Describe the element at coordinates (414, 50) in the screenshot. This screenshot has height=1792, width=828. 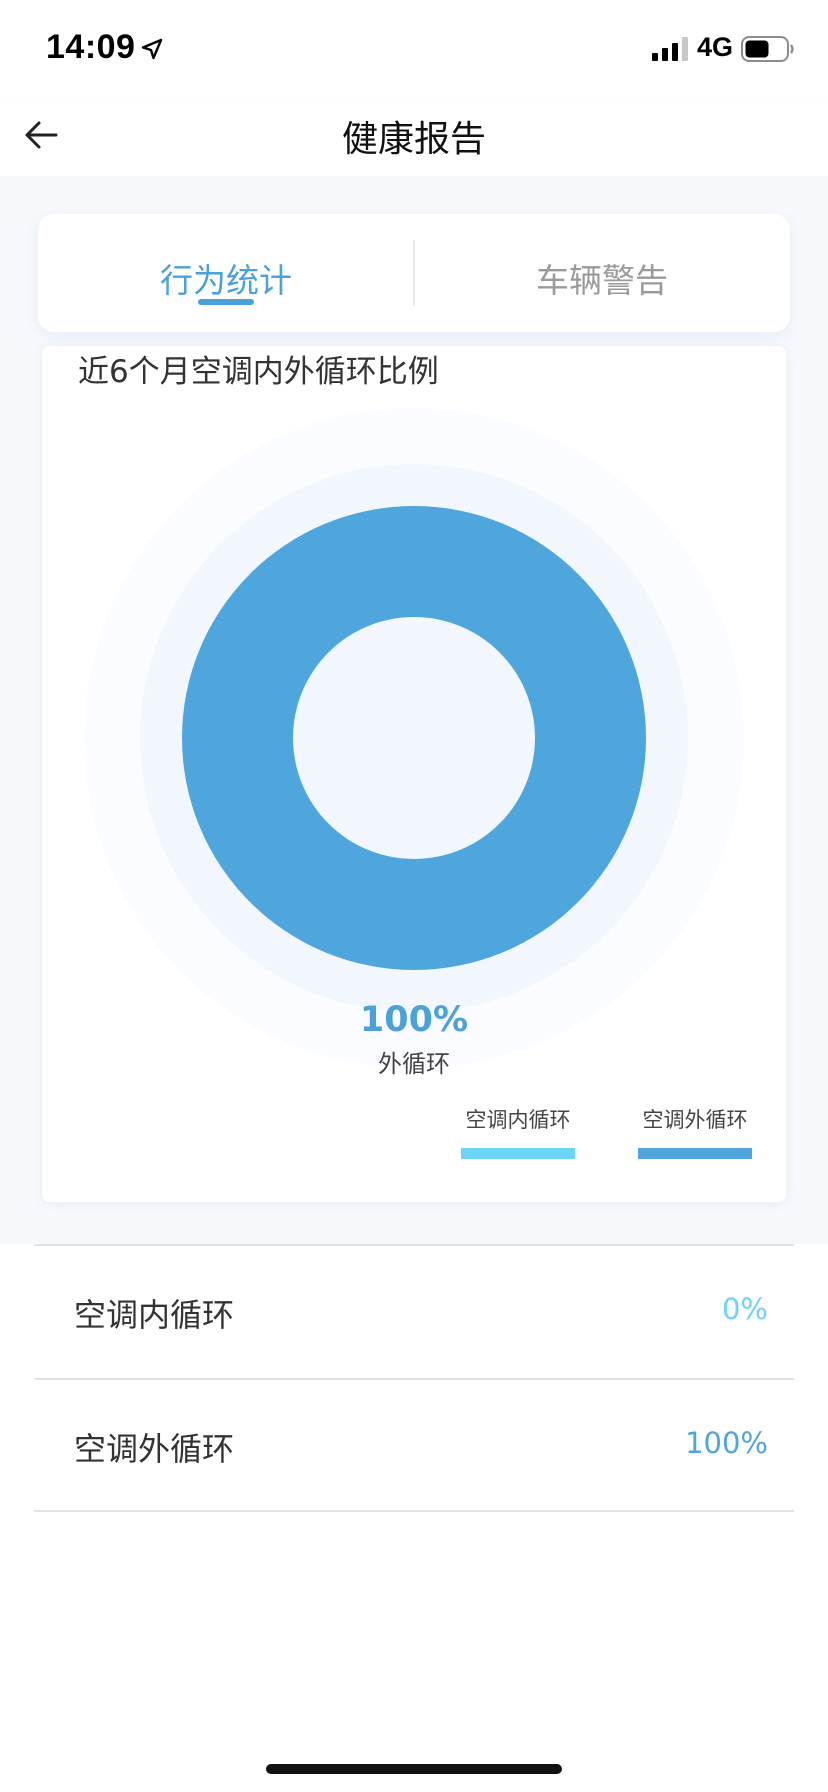
I see `status-bar: 14:09 4G` at that location.